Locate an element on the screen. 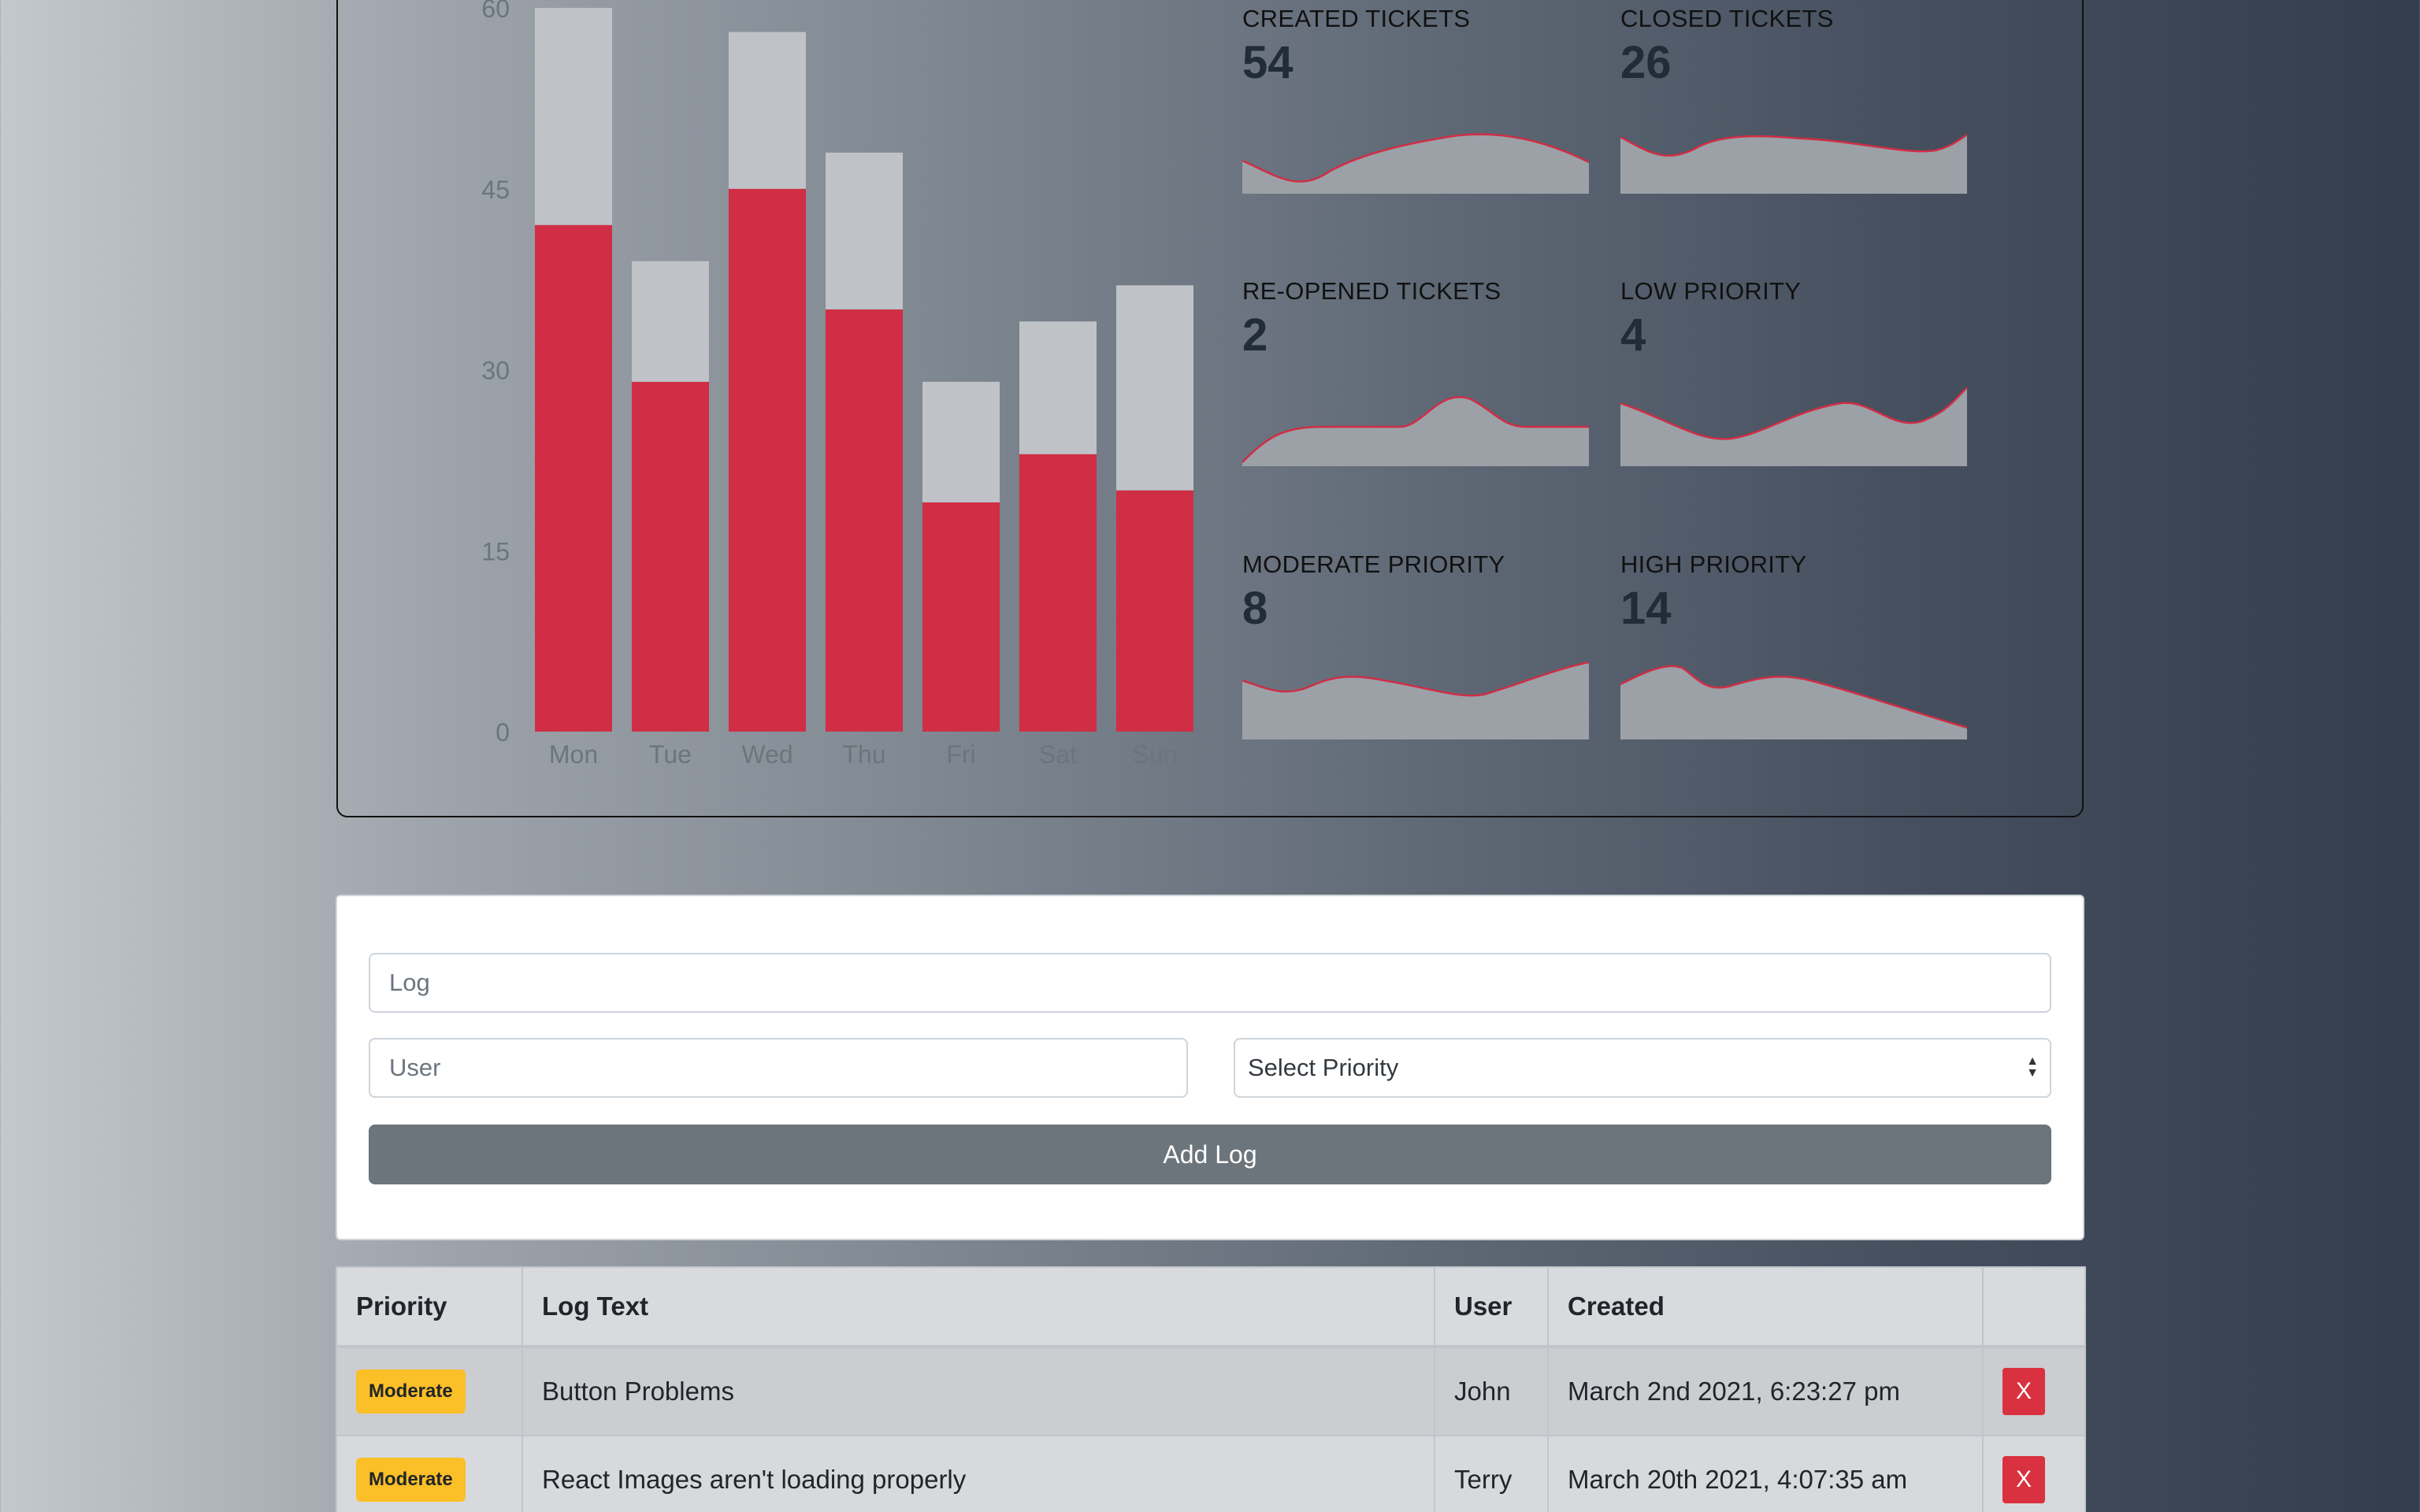  table-header-row: Priority Log Text User Created is located at coordinates (1211, 1307).